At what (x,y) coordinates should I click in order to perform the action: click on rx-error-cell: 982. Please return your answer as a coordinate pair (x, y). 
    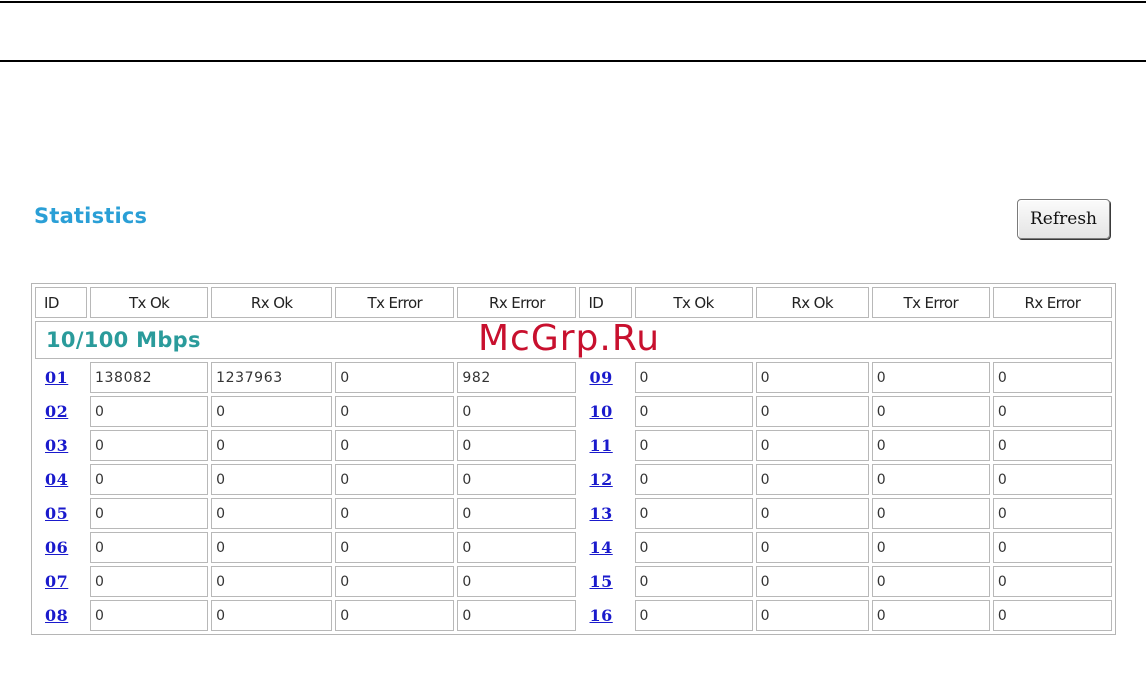
    Looking at the image, I should click on (517, 377).